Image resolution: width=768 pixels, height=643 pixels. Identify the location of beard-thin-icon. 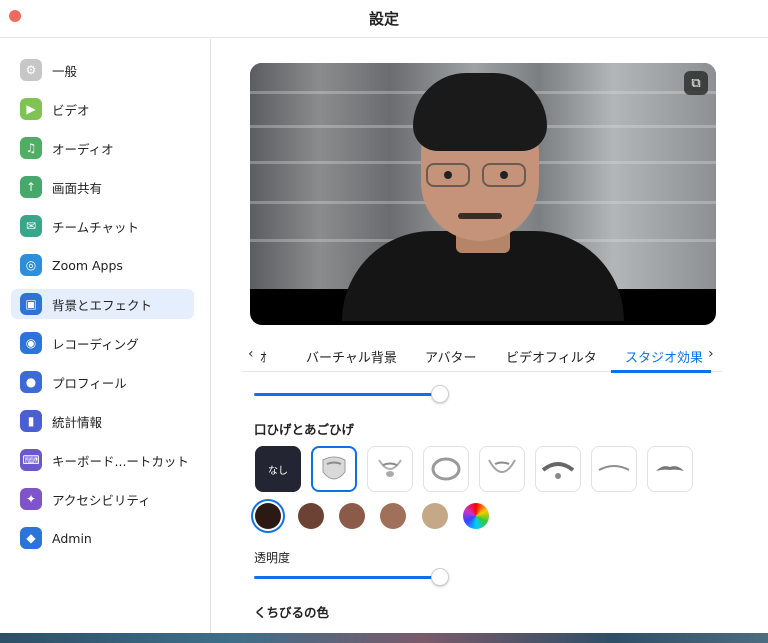
(614, 468).